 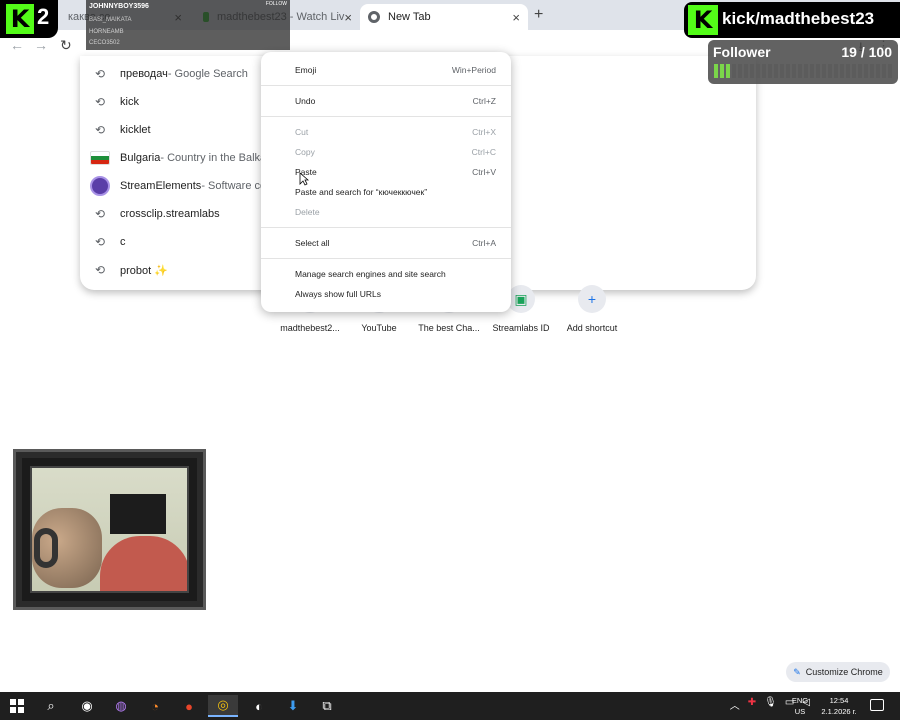 What do you see at coordinates (100, 186) in the screenshot?
I see `streamelements-icon` at bounding box center [100, 186].